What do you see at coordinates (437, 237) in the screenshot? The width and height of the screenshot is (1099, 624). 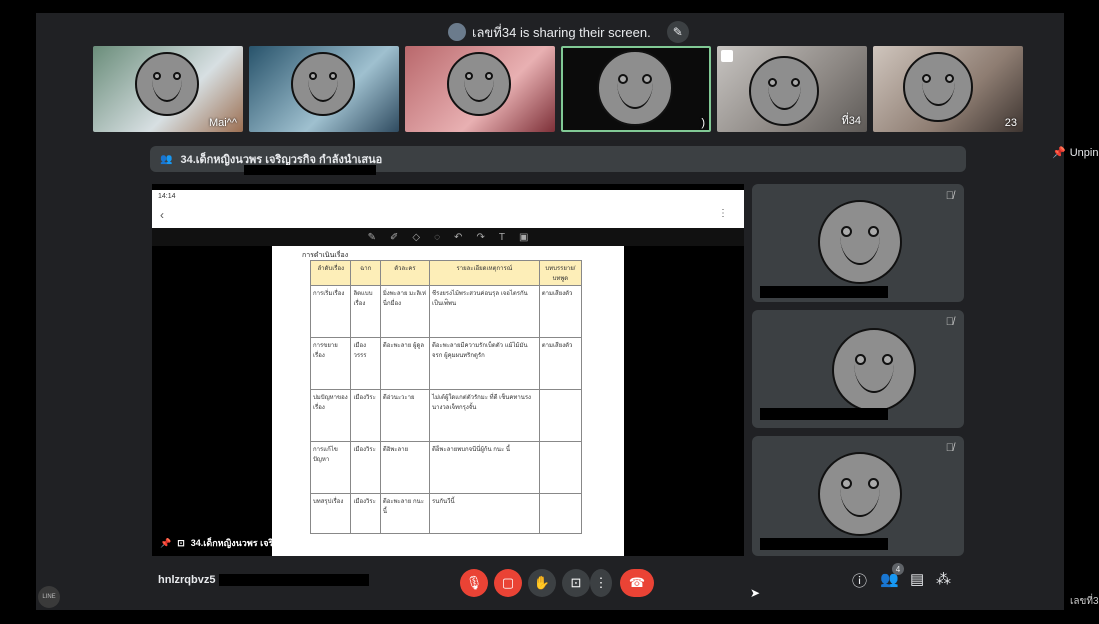 I see `lasso-icon: ◌` at bounding box center [437, 237].